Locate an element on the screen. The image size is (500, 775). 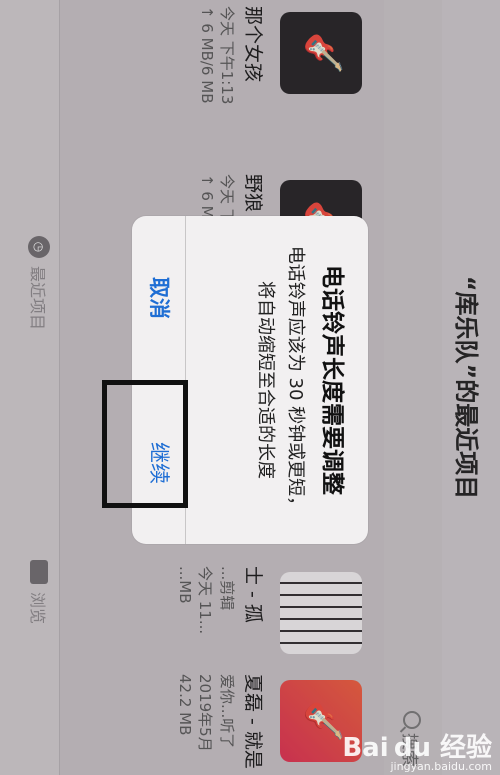
cancel-button: 取消 is located at coordinates (158, 298).